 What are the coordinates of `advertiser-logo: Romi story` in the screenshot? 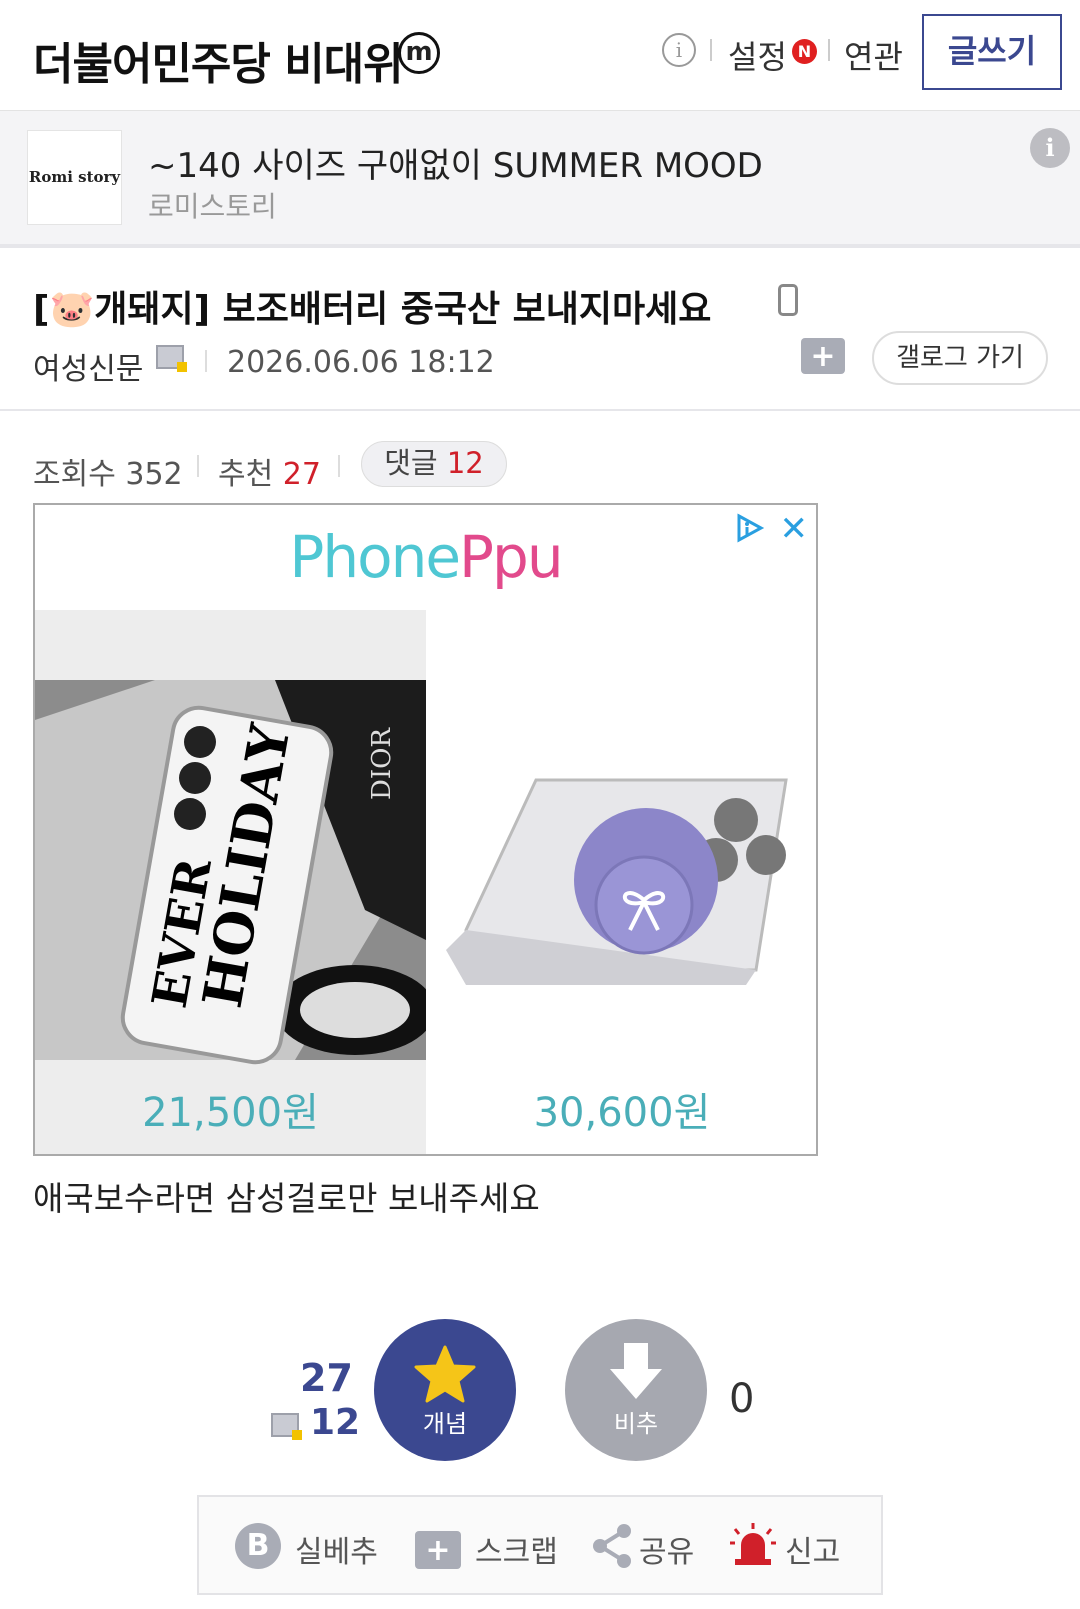 It's located at (74, 177).